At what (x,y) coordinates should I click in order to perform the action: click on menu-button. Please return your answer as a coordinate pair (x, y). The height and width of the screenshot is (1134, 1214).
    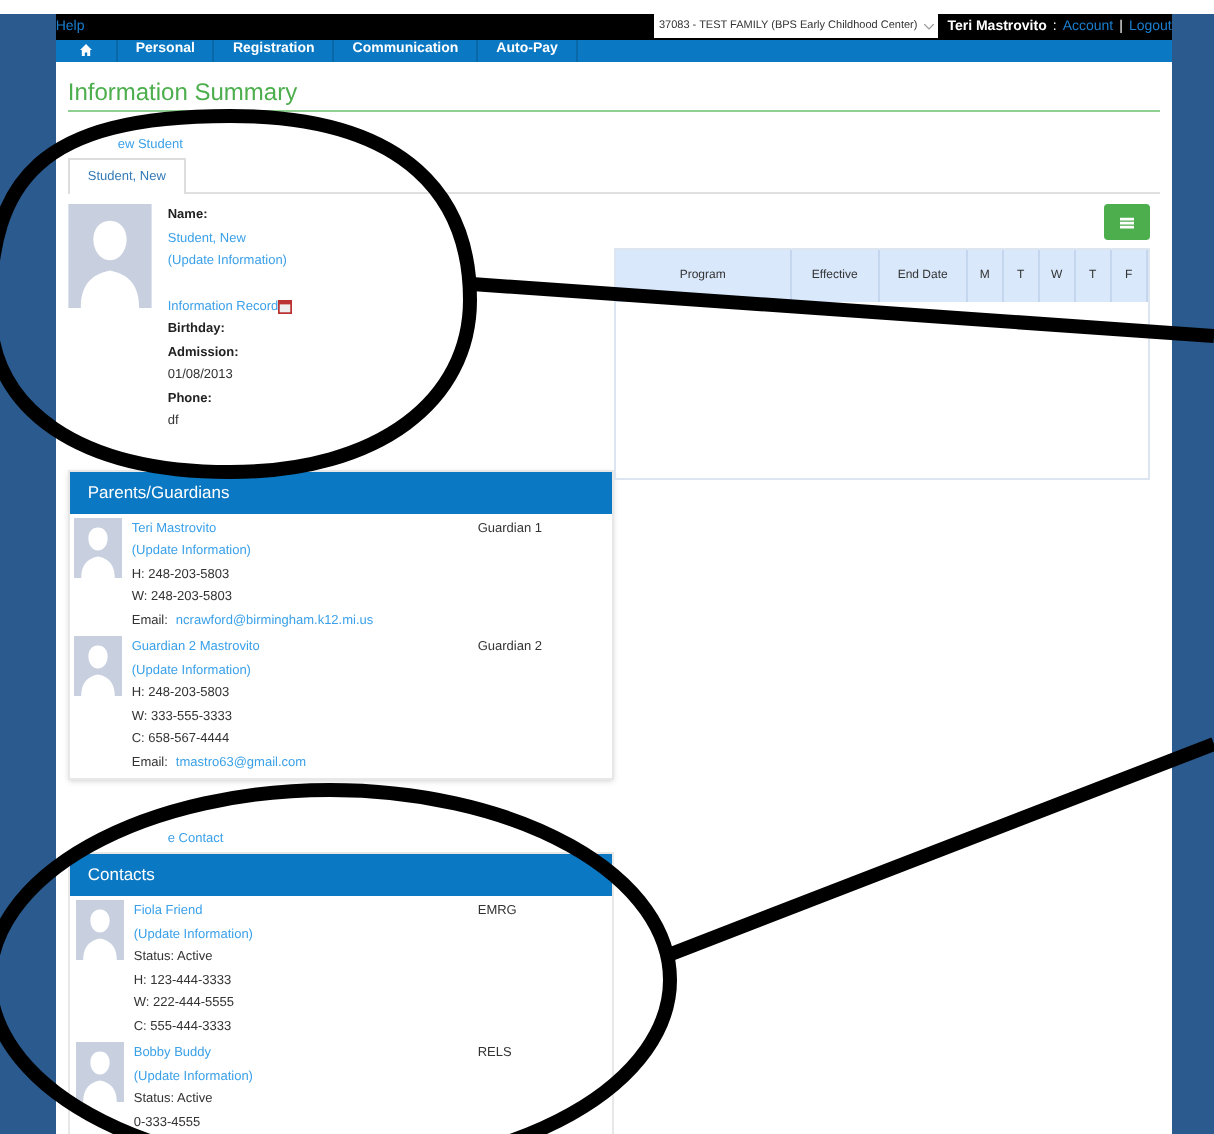
    Looking at the image, I should click on (1126, 222).